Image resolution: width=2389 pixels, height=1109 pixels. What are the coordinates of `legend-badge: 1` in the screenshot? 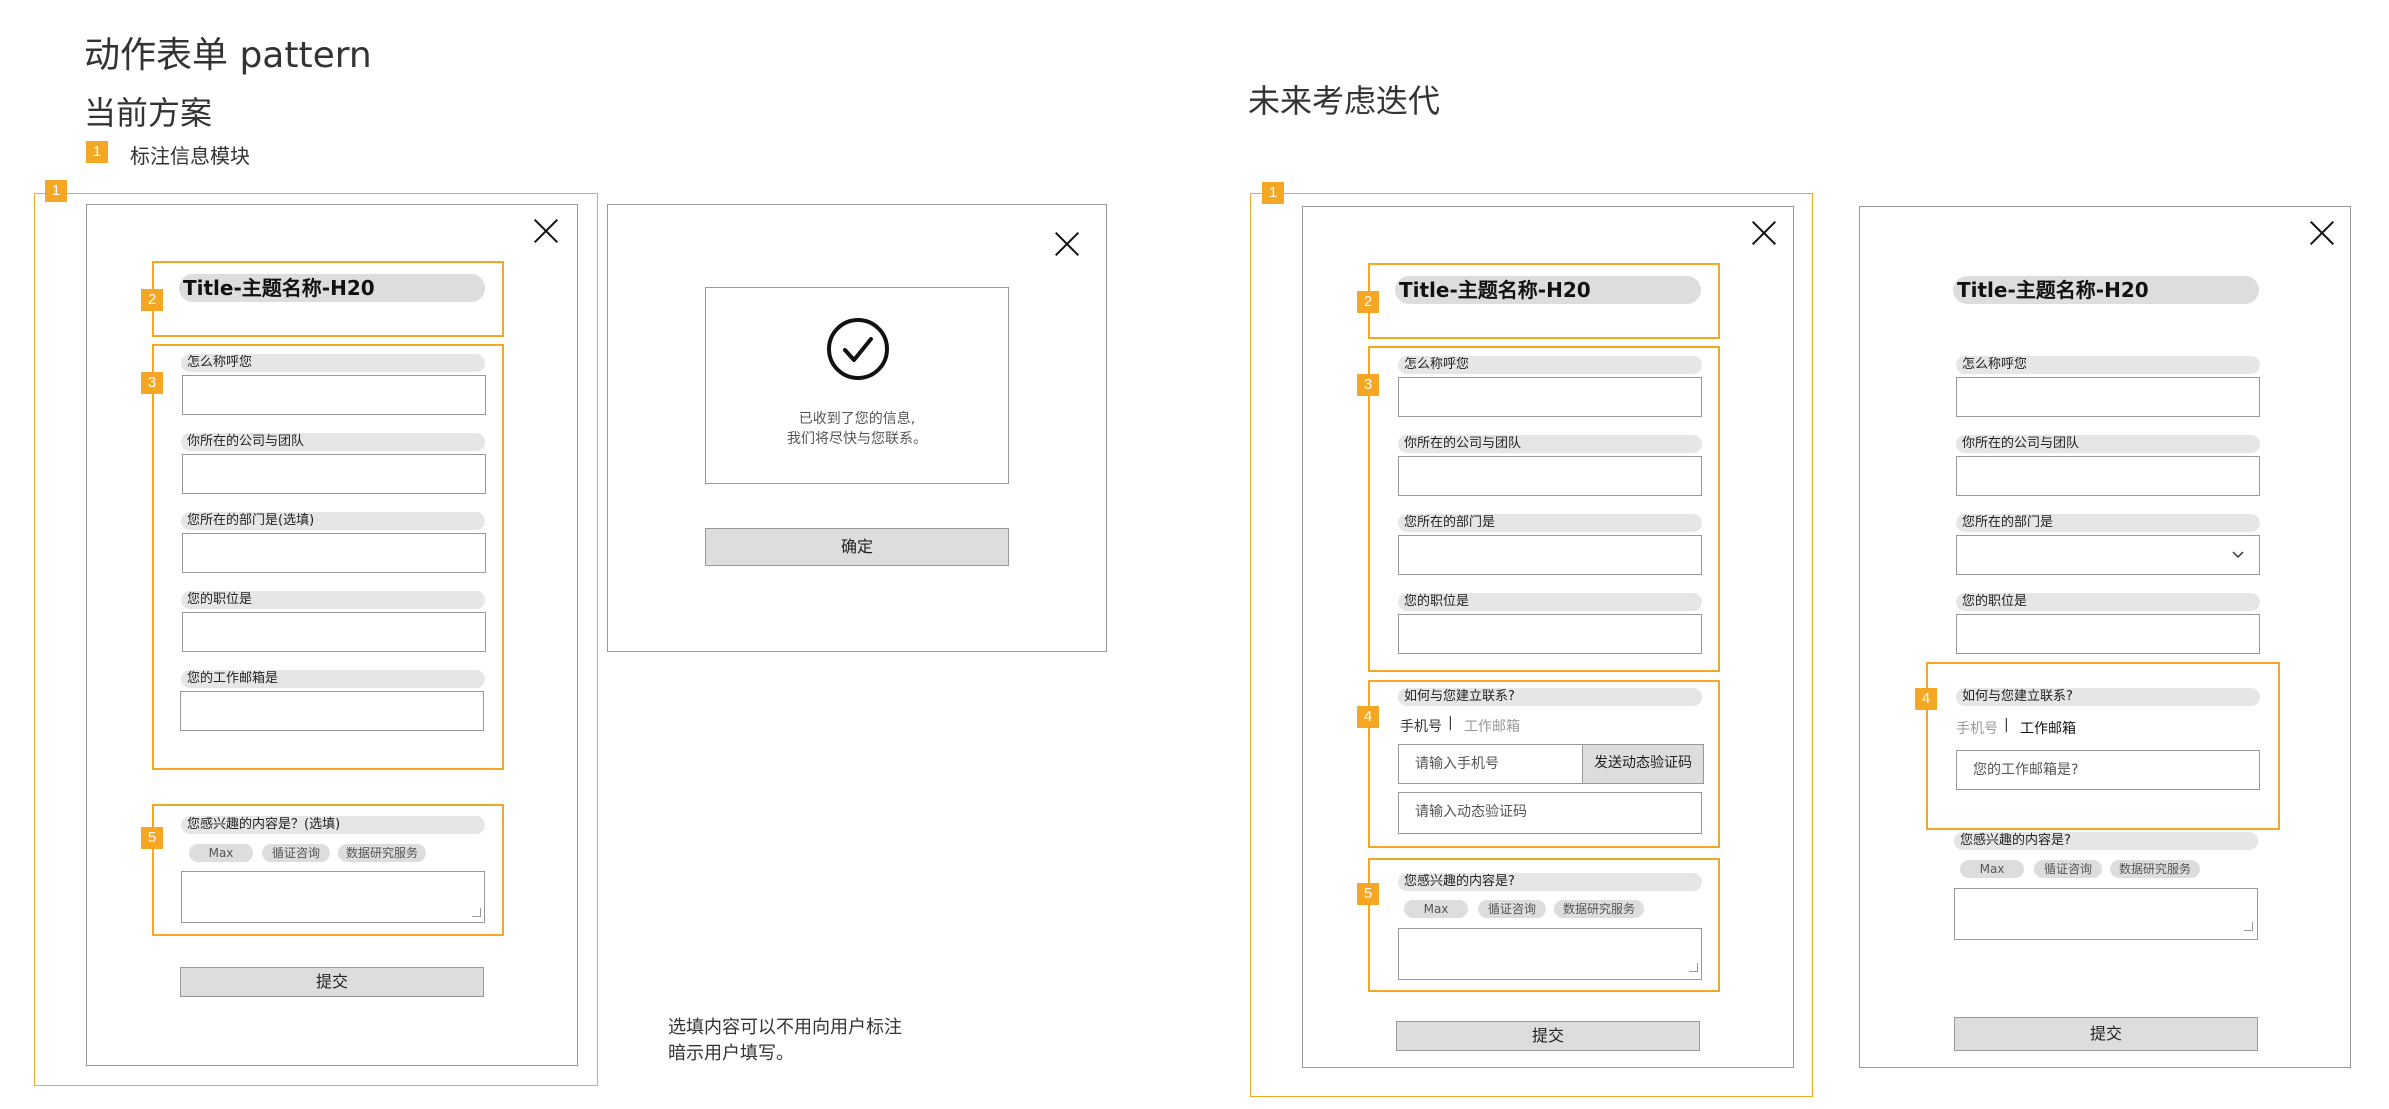 It's located at (97, 152).